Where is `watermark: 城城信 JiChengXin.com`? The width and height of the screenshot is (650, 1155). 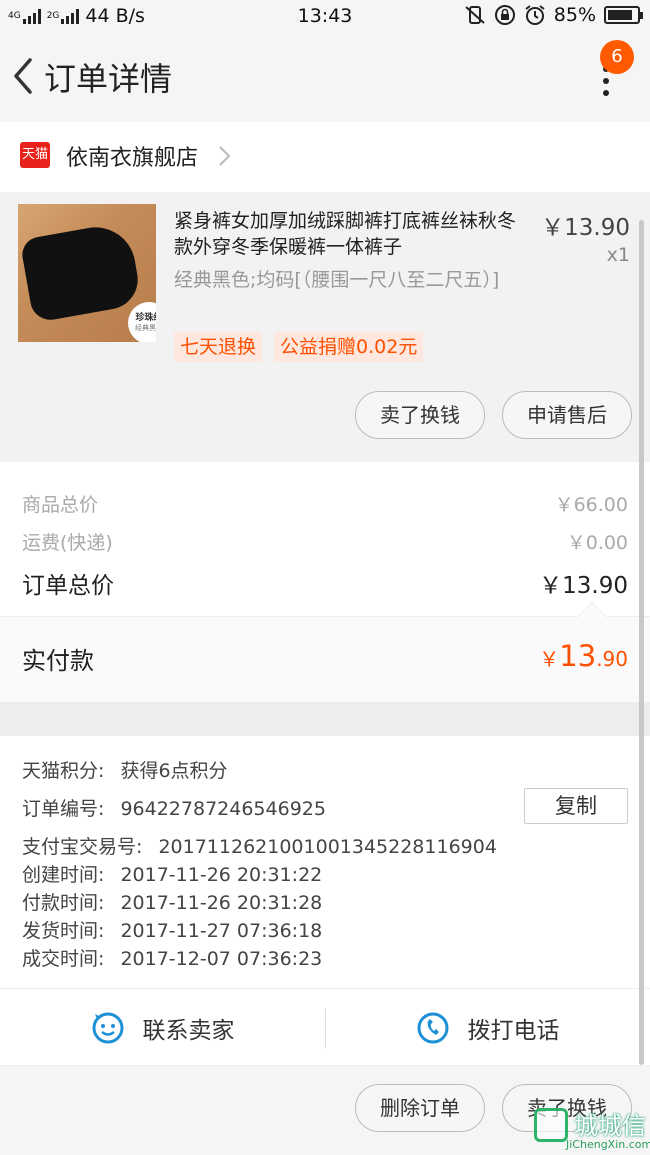 watermark: 城城信 JiChengXin.com is located at coordinates (590, 1129).